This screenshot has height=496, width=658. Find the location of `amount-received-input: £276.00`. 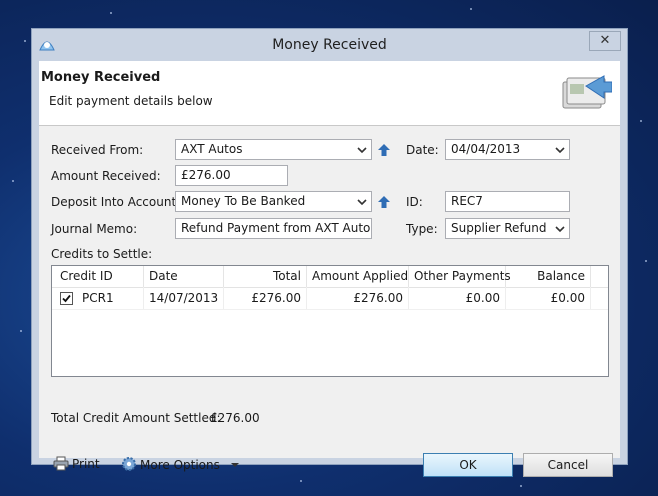

amount-received-input: £276.00 is located at coordinates (231, 175).